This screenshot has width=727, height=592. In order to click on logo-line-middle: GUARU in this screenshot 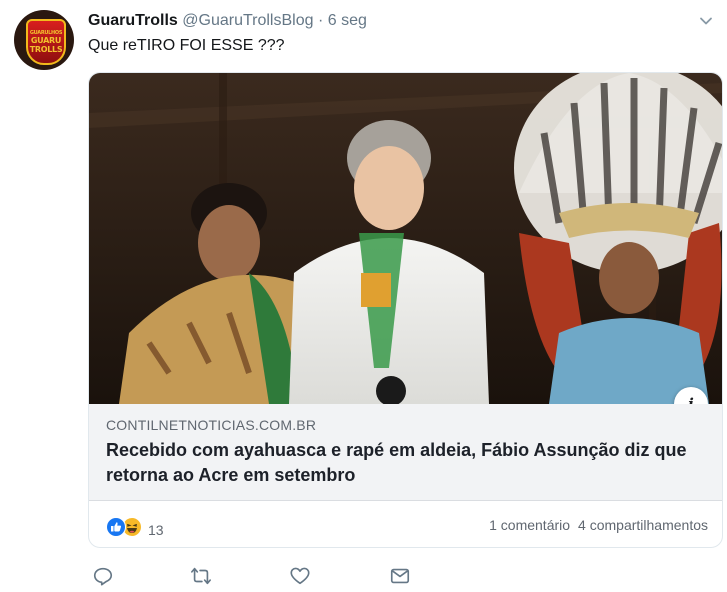, I will do `click(46, 40)`.